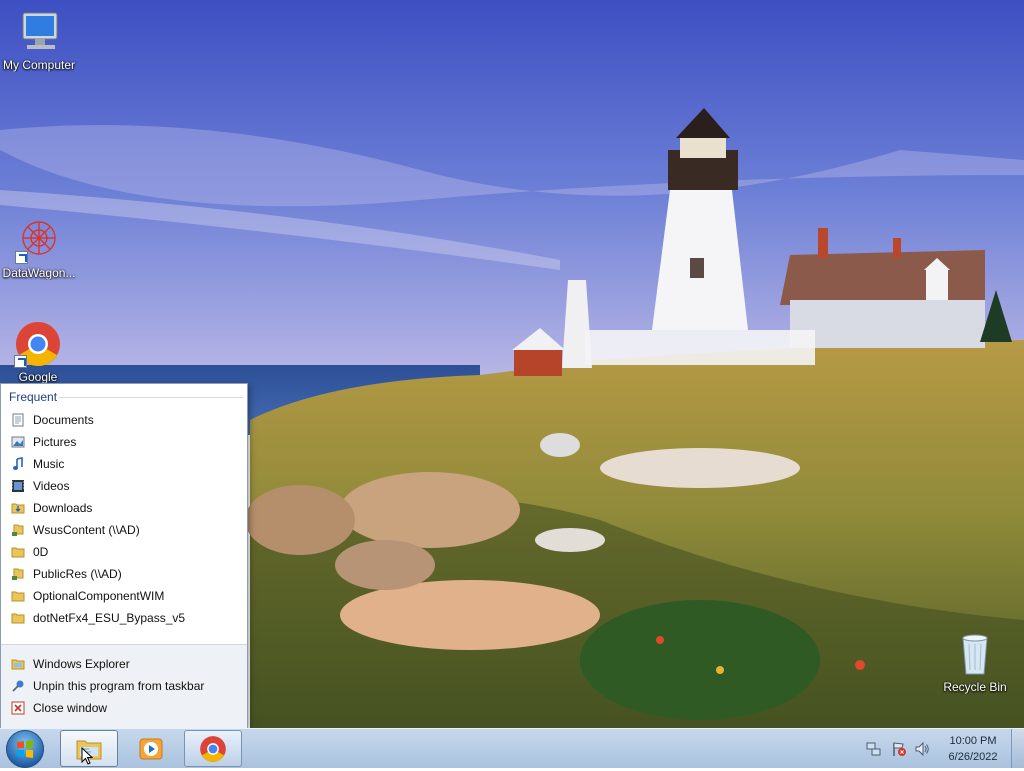 The width and height of the screenshot is (1024, 771). What do you see at coordinates (18, 508) in the screenshot?
I see `downloads-folder-icon` at bounding box center [18, 508].